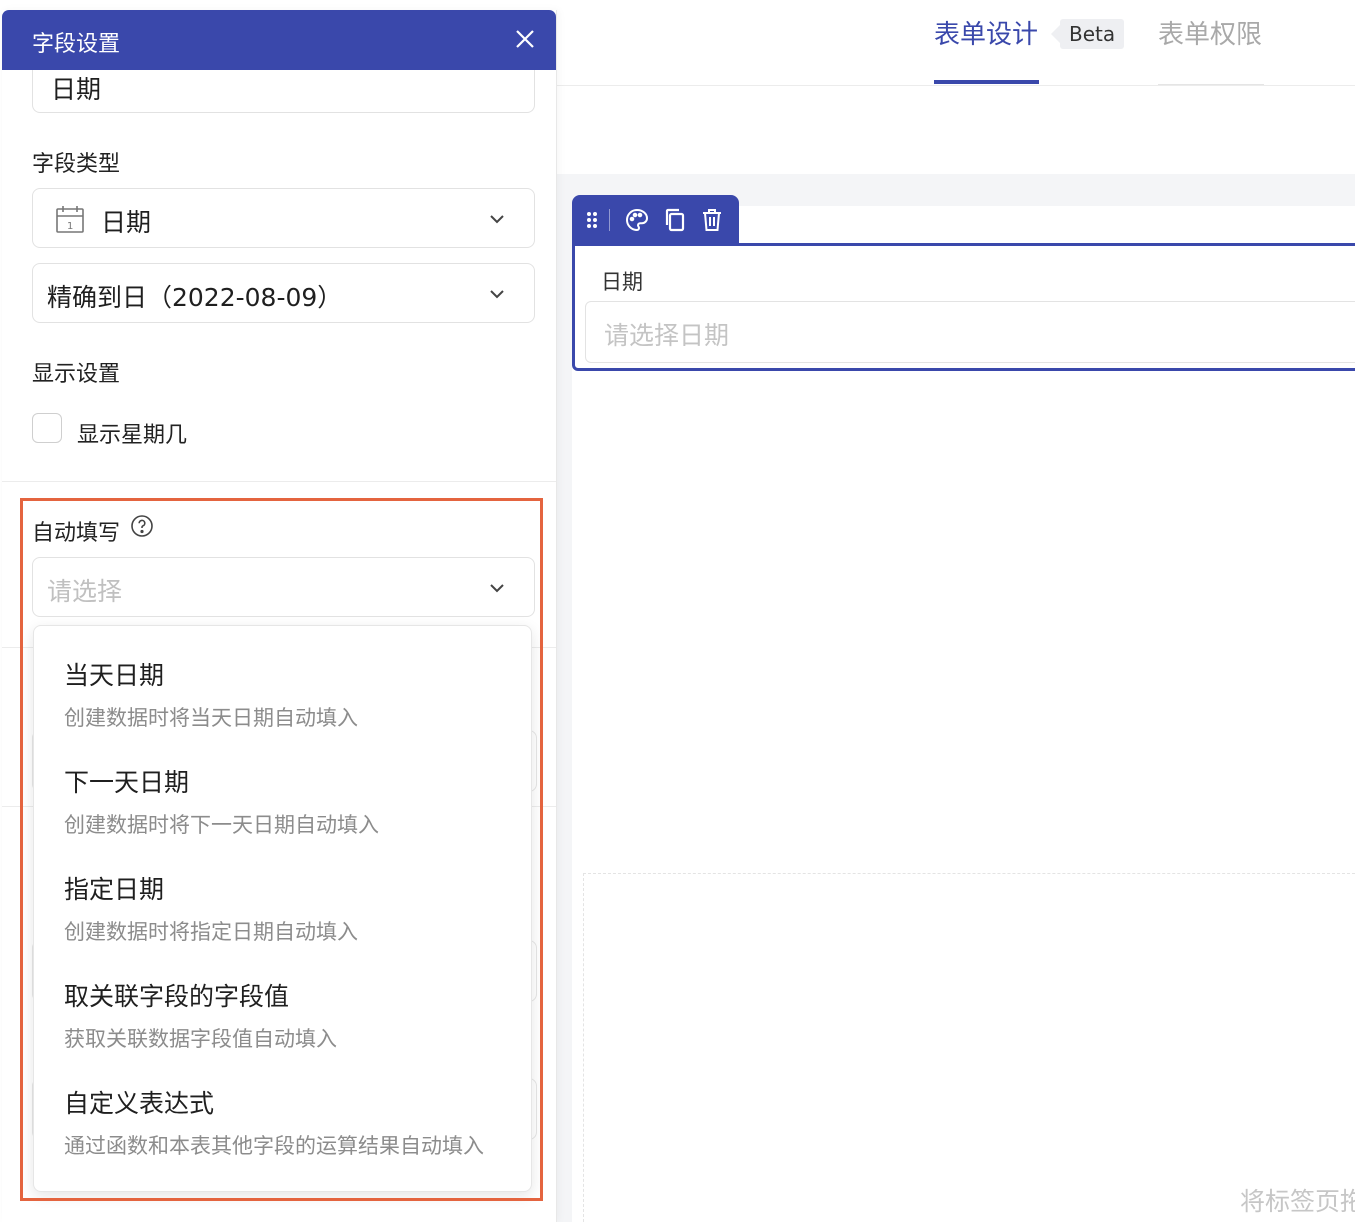  What do you see at coordinates (279, 481) in the screenshot?
I see `section-divider` at bounding box center [279, 481].